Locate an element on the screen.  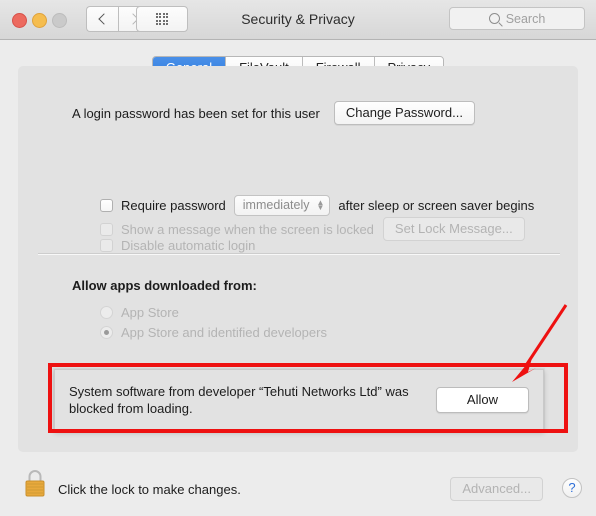
lock-hint-text: Click the lock to make changes. is located at coordinates (149, 489).